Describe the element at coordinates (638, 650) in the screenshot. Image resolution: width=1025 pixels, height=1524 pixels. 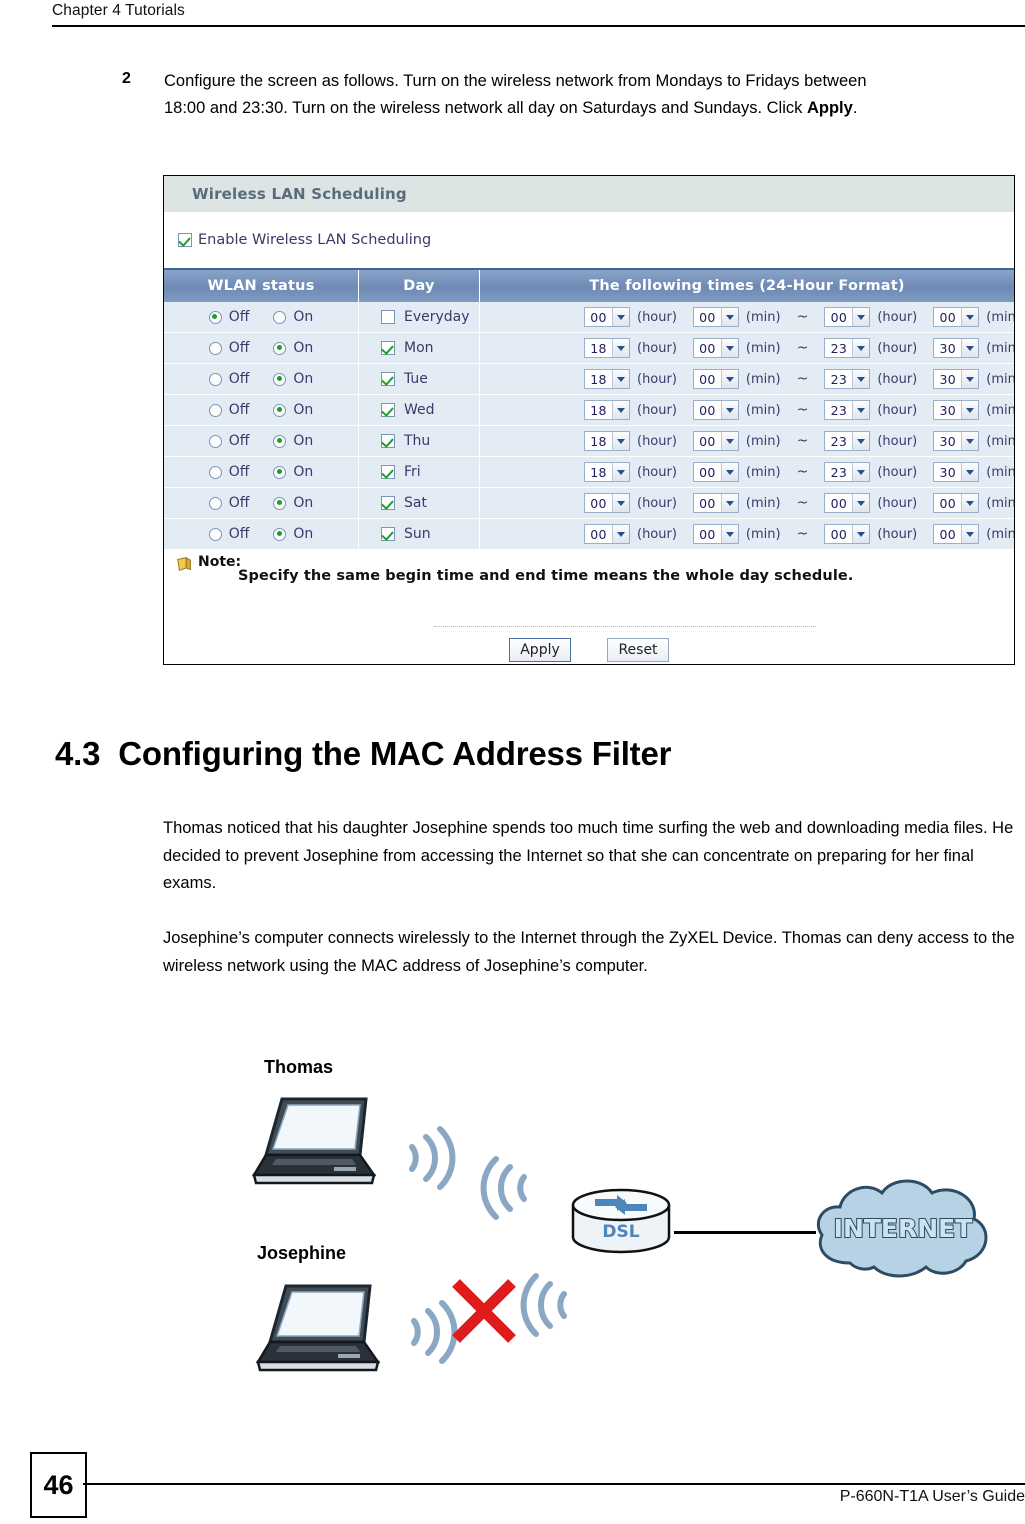
I see `reset-button: Reset` at that location.